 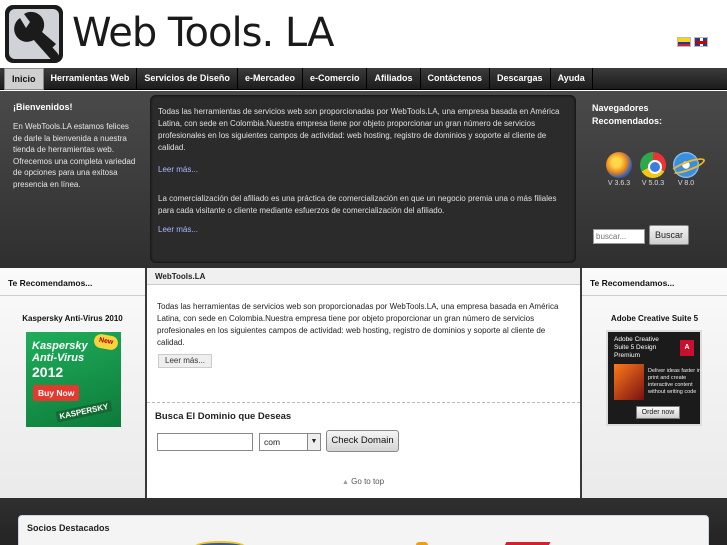 I want to click on search-input, so click(x=619, y=236).